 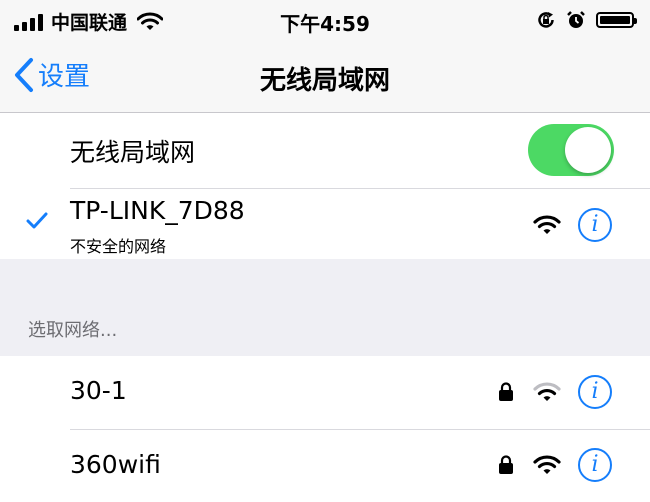 What do you see at coordinates (588, 150) in the screenshot?
I see `toggle-knob` at bounding box center [588, 150].